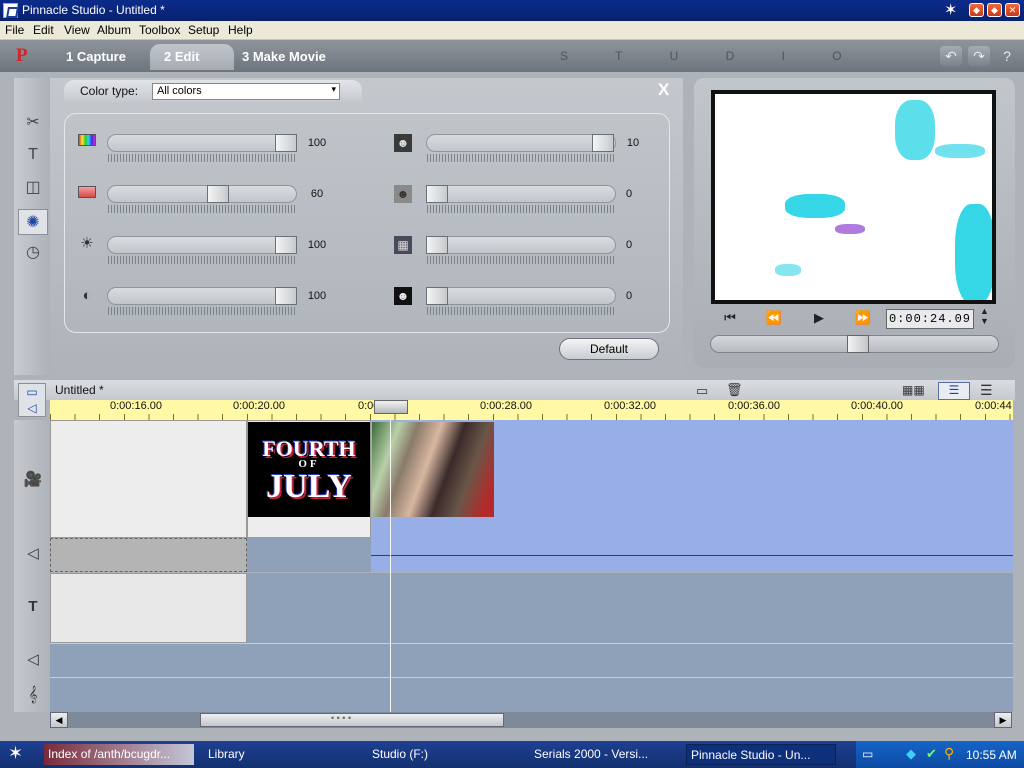  Describe the element at coordinates (192, 57) in the screenshot. I see `tab-edit: 2 Edit` at that location.